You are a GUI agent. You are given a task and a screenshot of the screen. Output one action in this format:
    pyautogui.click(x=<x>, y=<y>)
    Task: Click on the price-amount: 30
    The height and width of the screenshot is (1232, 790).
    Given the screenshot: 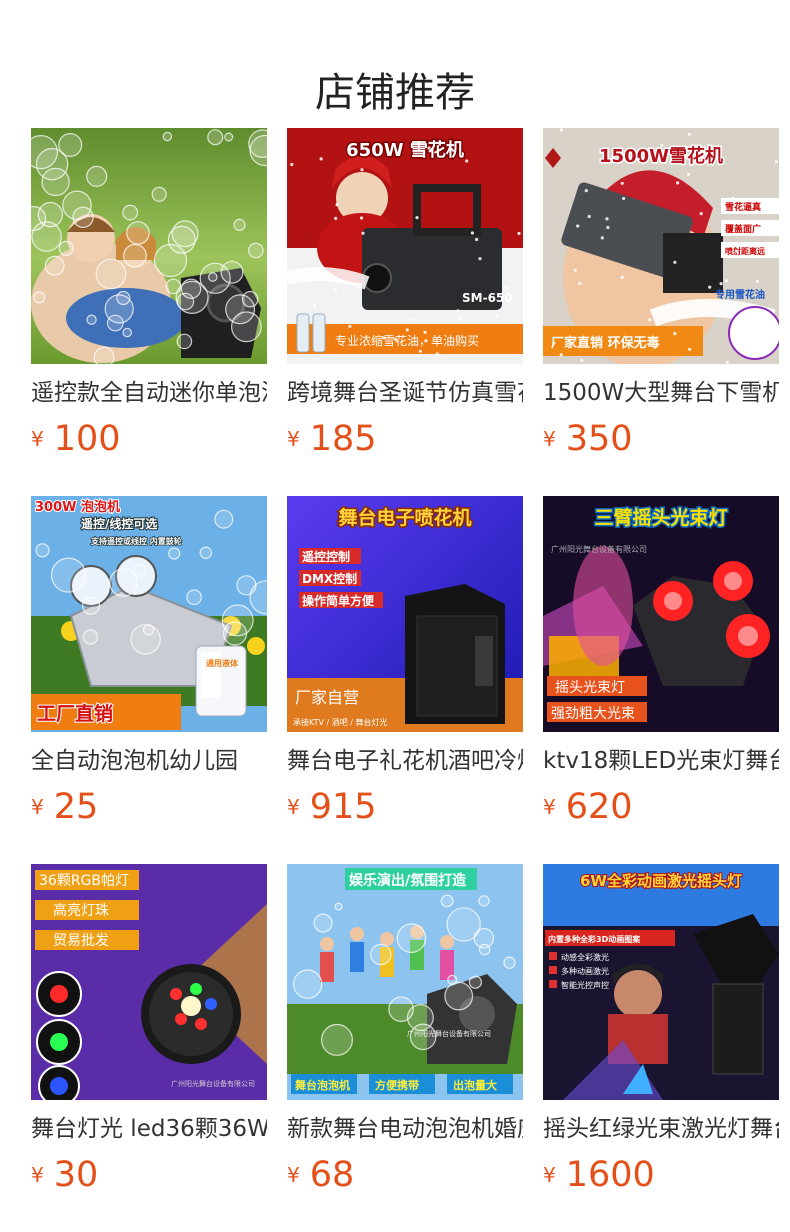 What is the action you would take?
    pyautogui.click(x=76, y=1175)
    